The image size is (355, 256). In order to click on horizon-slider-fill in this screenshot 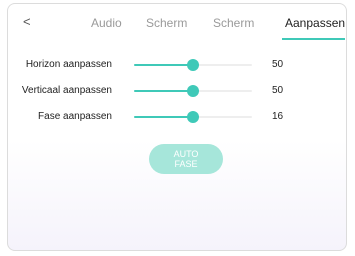, I will do `click(163, 65)`.